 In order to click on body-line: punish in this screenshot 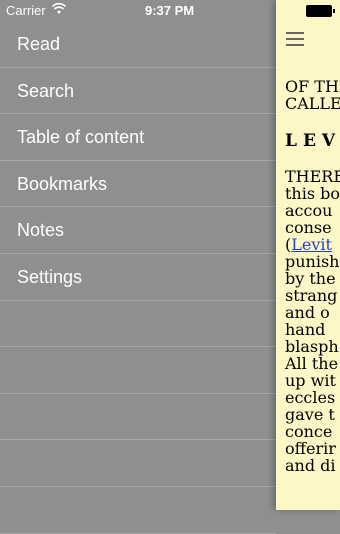, I will do `click(312, 261)`.